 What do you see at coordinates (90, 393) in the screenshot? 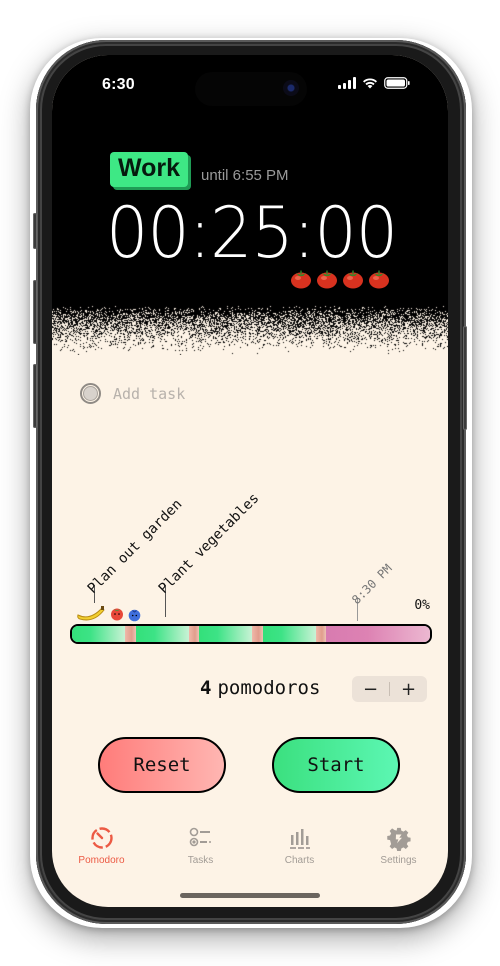
I see `add-task-circle-icon` at bounding box center [90, 393].